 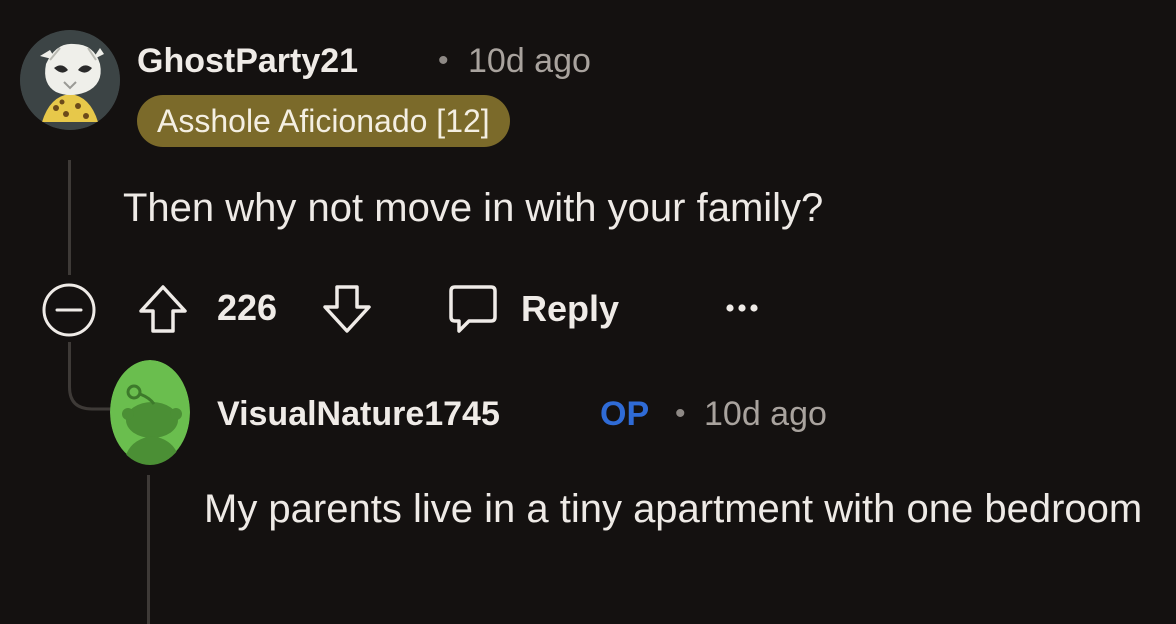 What do you see at coordinates (570, 308) in the screenshot?
I see `reply-label: Reply` at bounding box center [570, 308].